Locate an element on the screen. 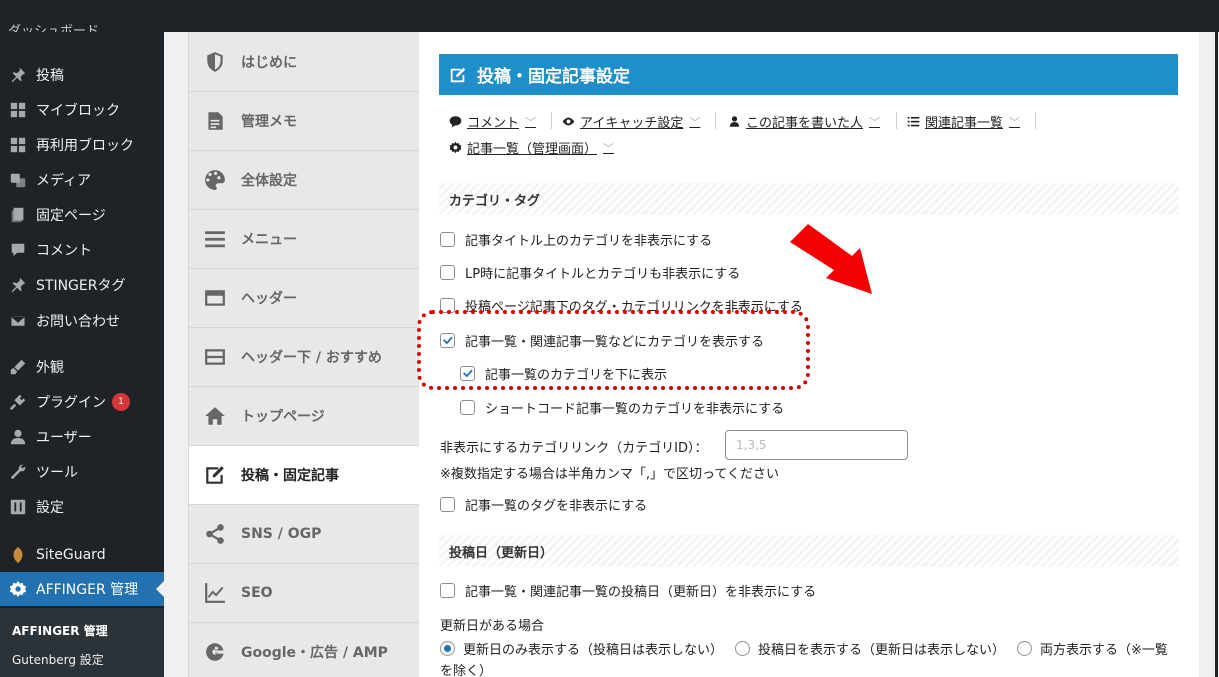 The width and height of the screenshot is (1219, 677). wp-menu-my-blocks: マイブロック is located at coordinates (82, 110).